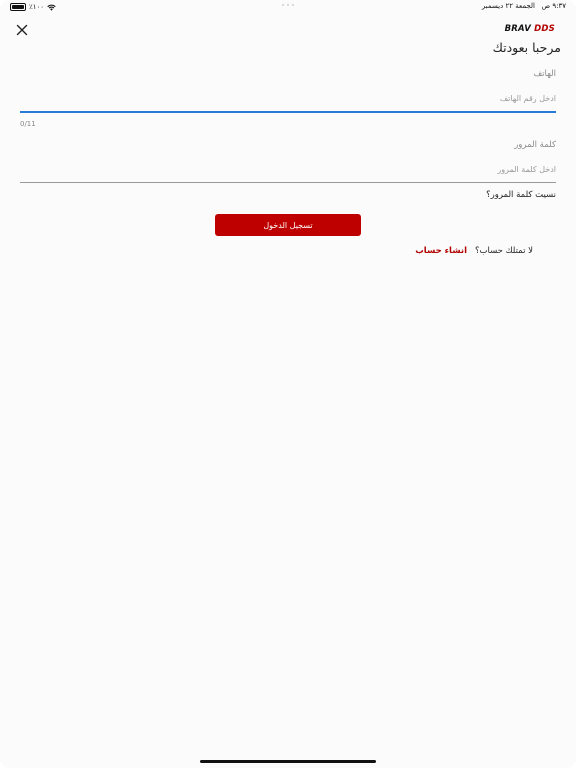  Describe the element at coordinates (288, 182) in the screenshot. I see `password-underline` at that location.